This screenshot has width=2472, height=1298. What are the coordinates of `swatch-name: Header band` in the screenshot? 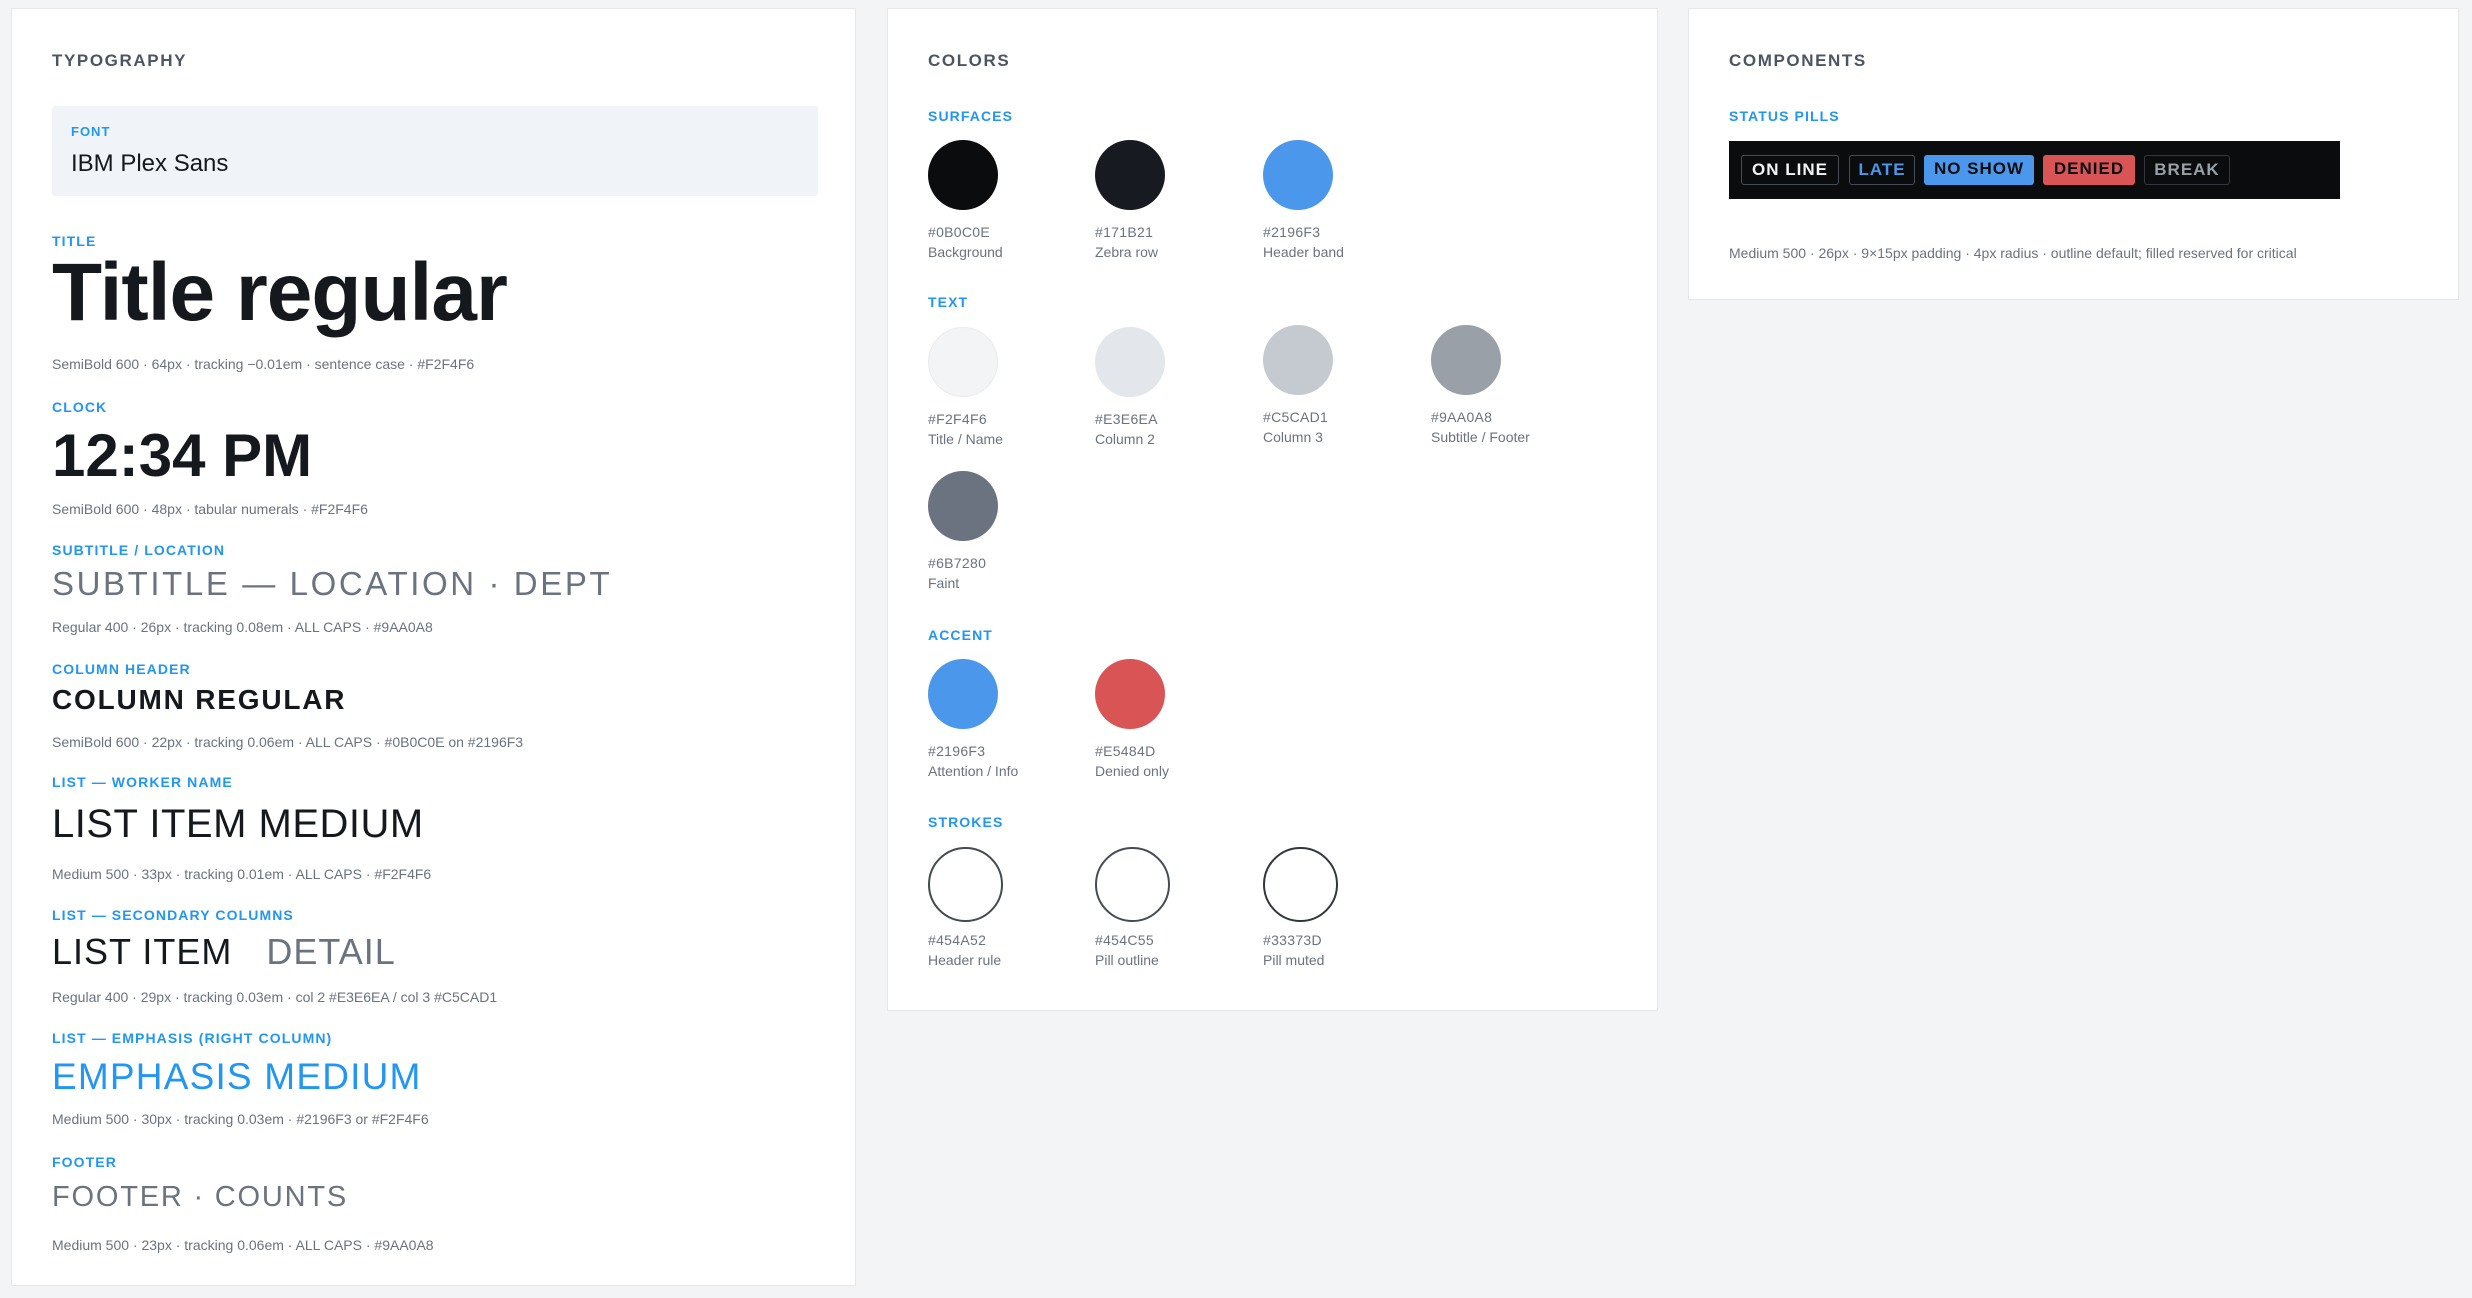 It's located at (1303, 252).